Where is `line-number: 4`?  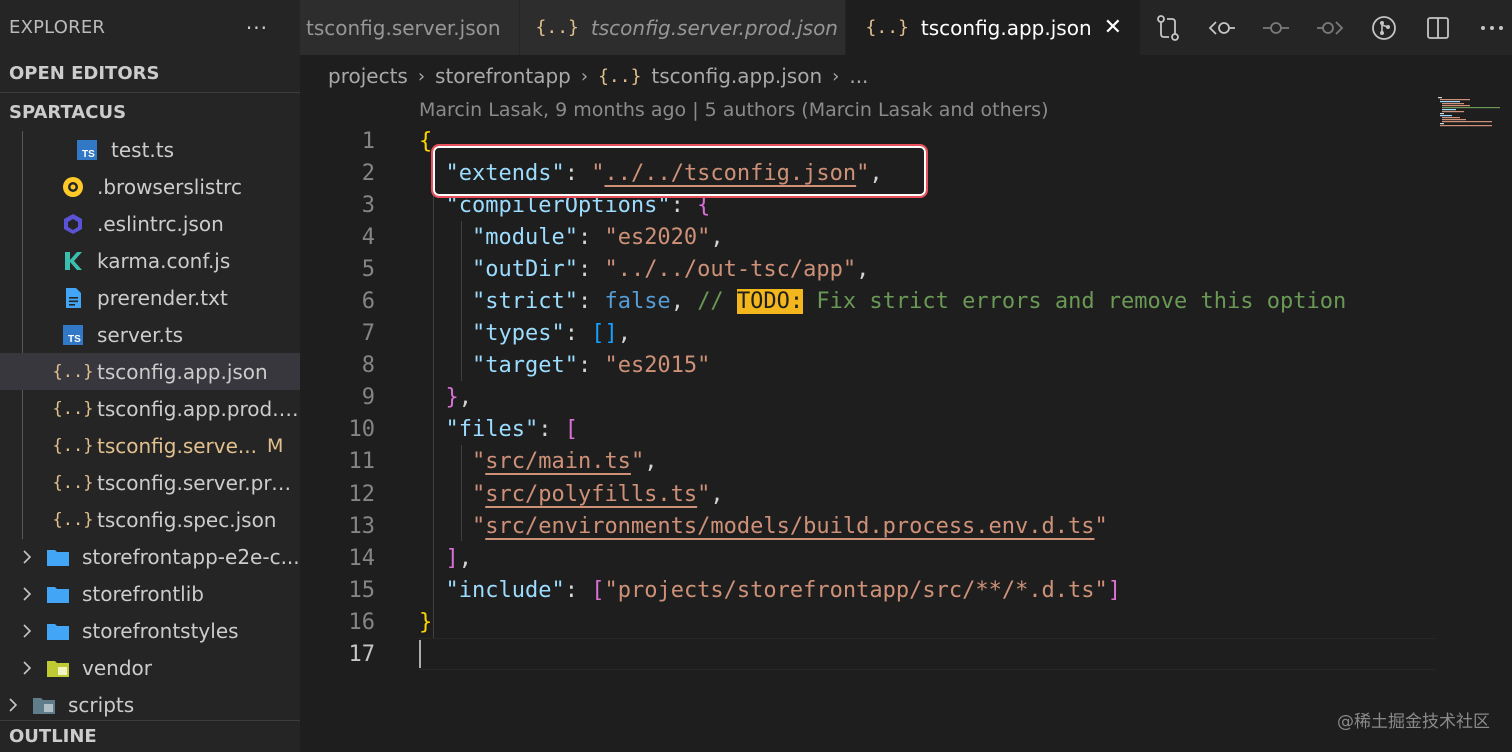 line-number: 4 is located at coordinates (368, 237).